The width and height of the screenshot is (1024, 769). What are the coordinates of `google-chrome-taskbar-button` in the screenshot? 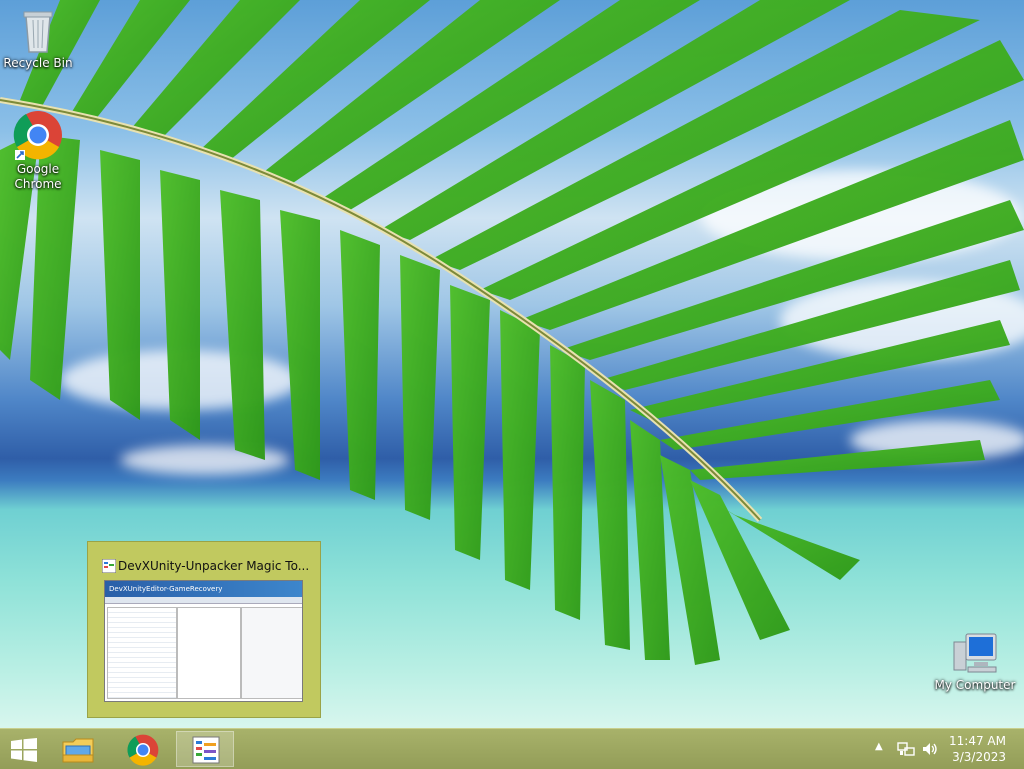 It's located at (143, 749).